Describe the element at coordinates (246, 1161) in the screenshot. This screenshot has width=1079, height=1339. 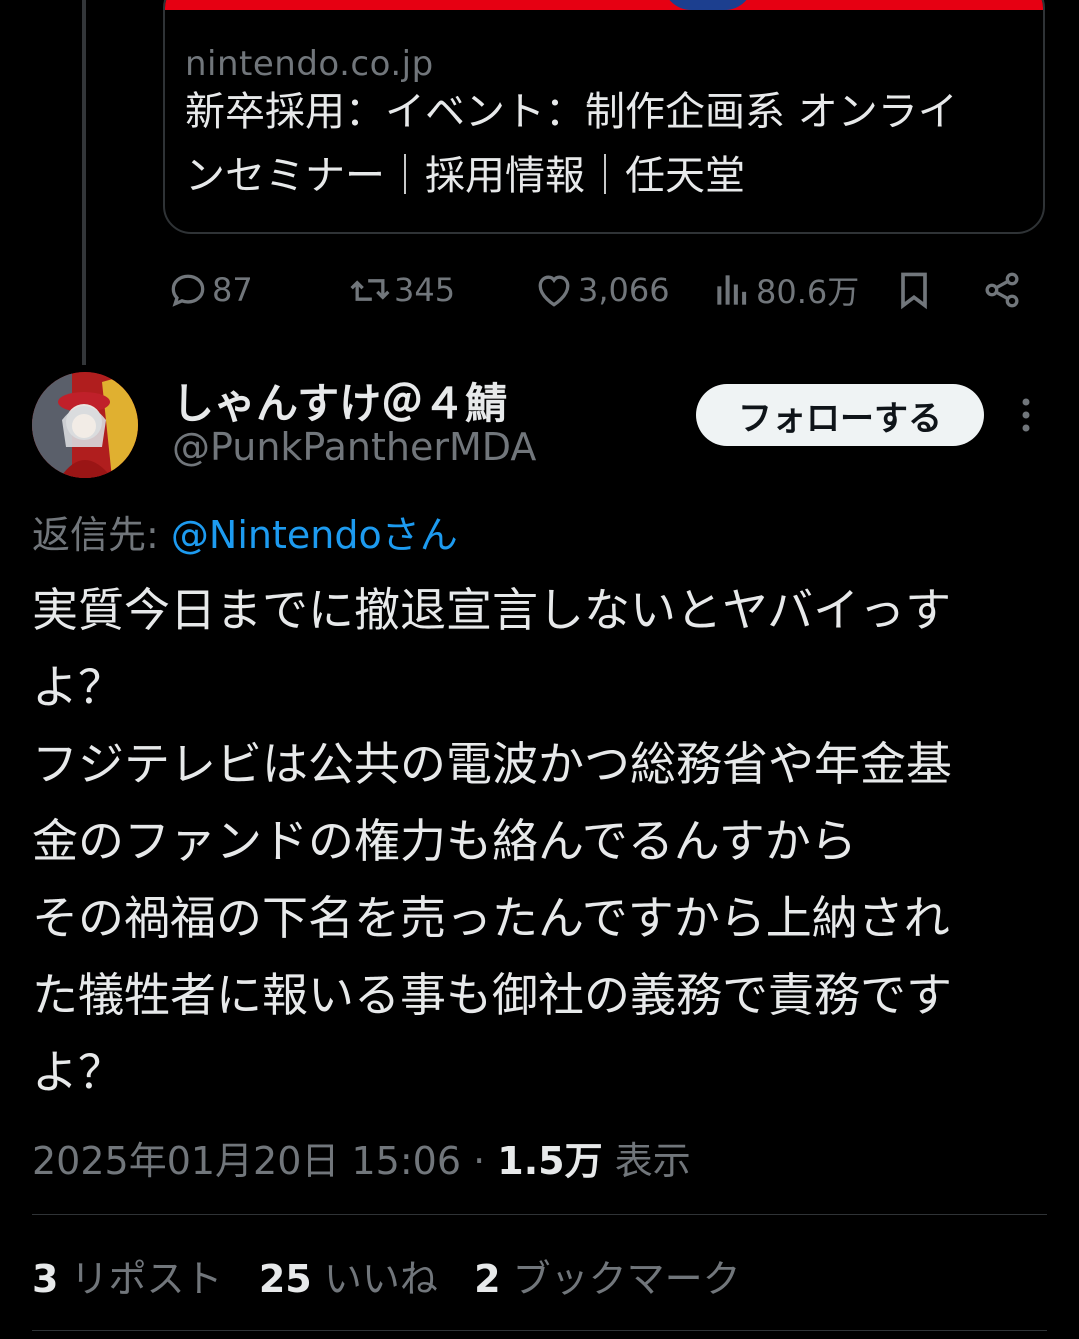
I see `timestamp: 2025年01月20日 15:06` at that location.